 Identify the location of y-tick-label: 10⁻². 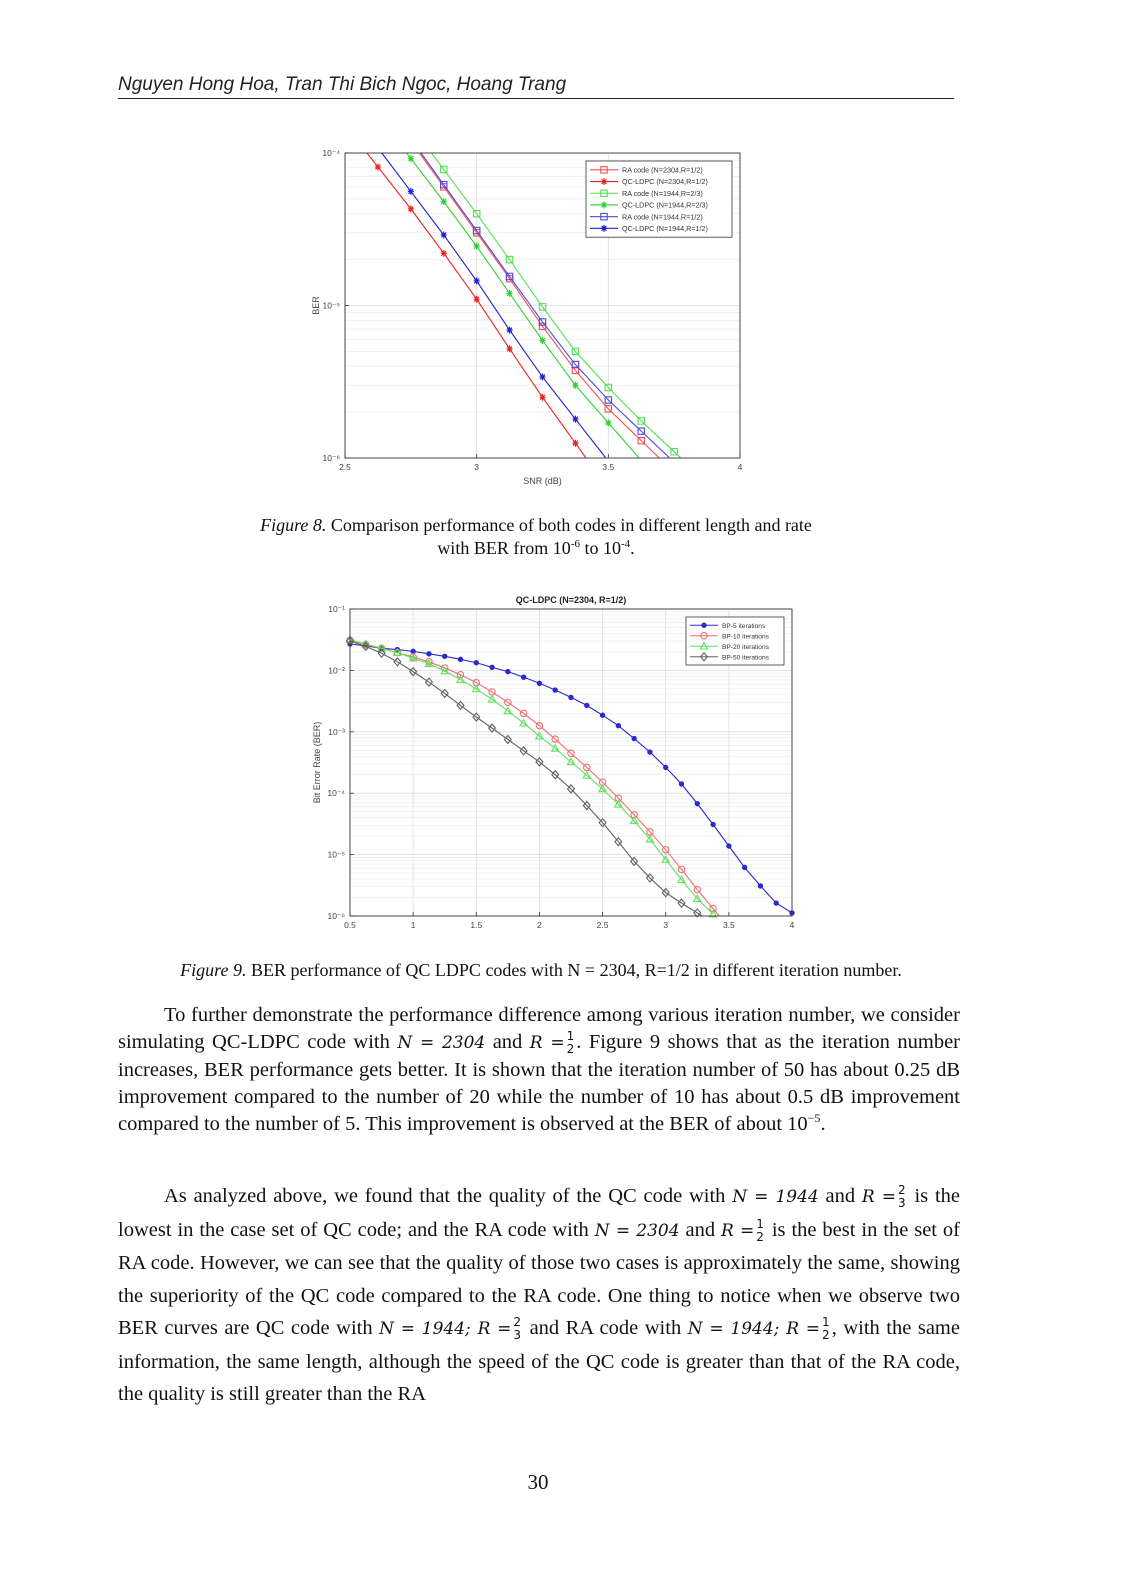
(336, 670).